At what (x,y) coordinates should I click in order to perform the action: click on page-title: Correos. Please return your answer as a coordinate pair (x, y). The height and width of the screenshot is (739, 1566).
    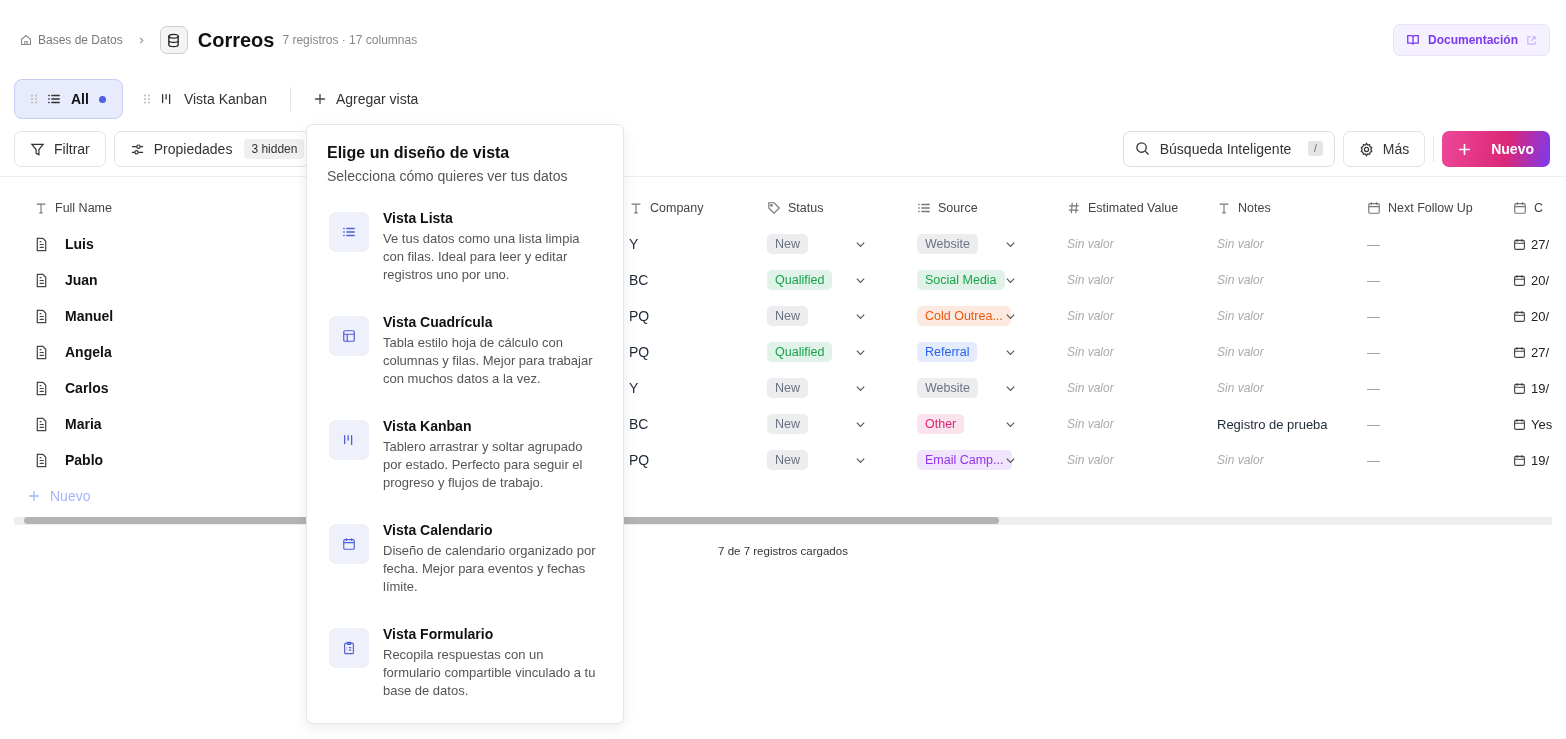
    Looking at the image, I should click on (236, 40).